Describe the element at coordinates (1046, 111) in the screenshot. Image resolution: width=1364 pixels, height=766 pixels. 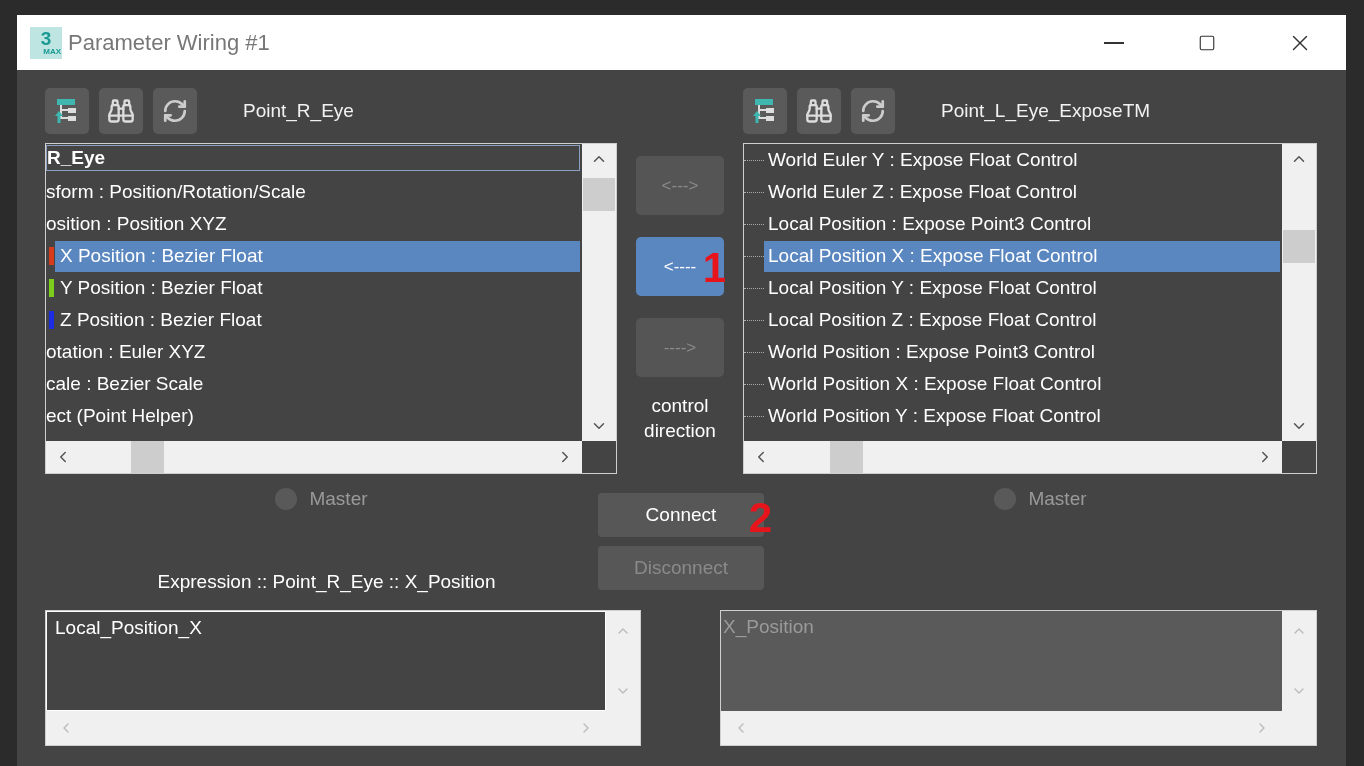
I see `object-name: Point_L_Eye_ExposeTM` at that location.